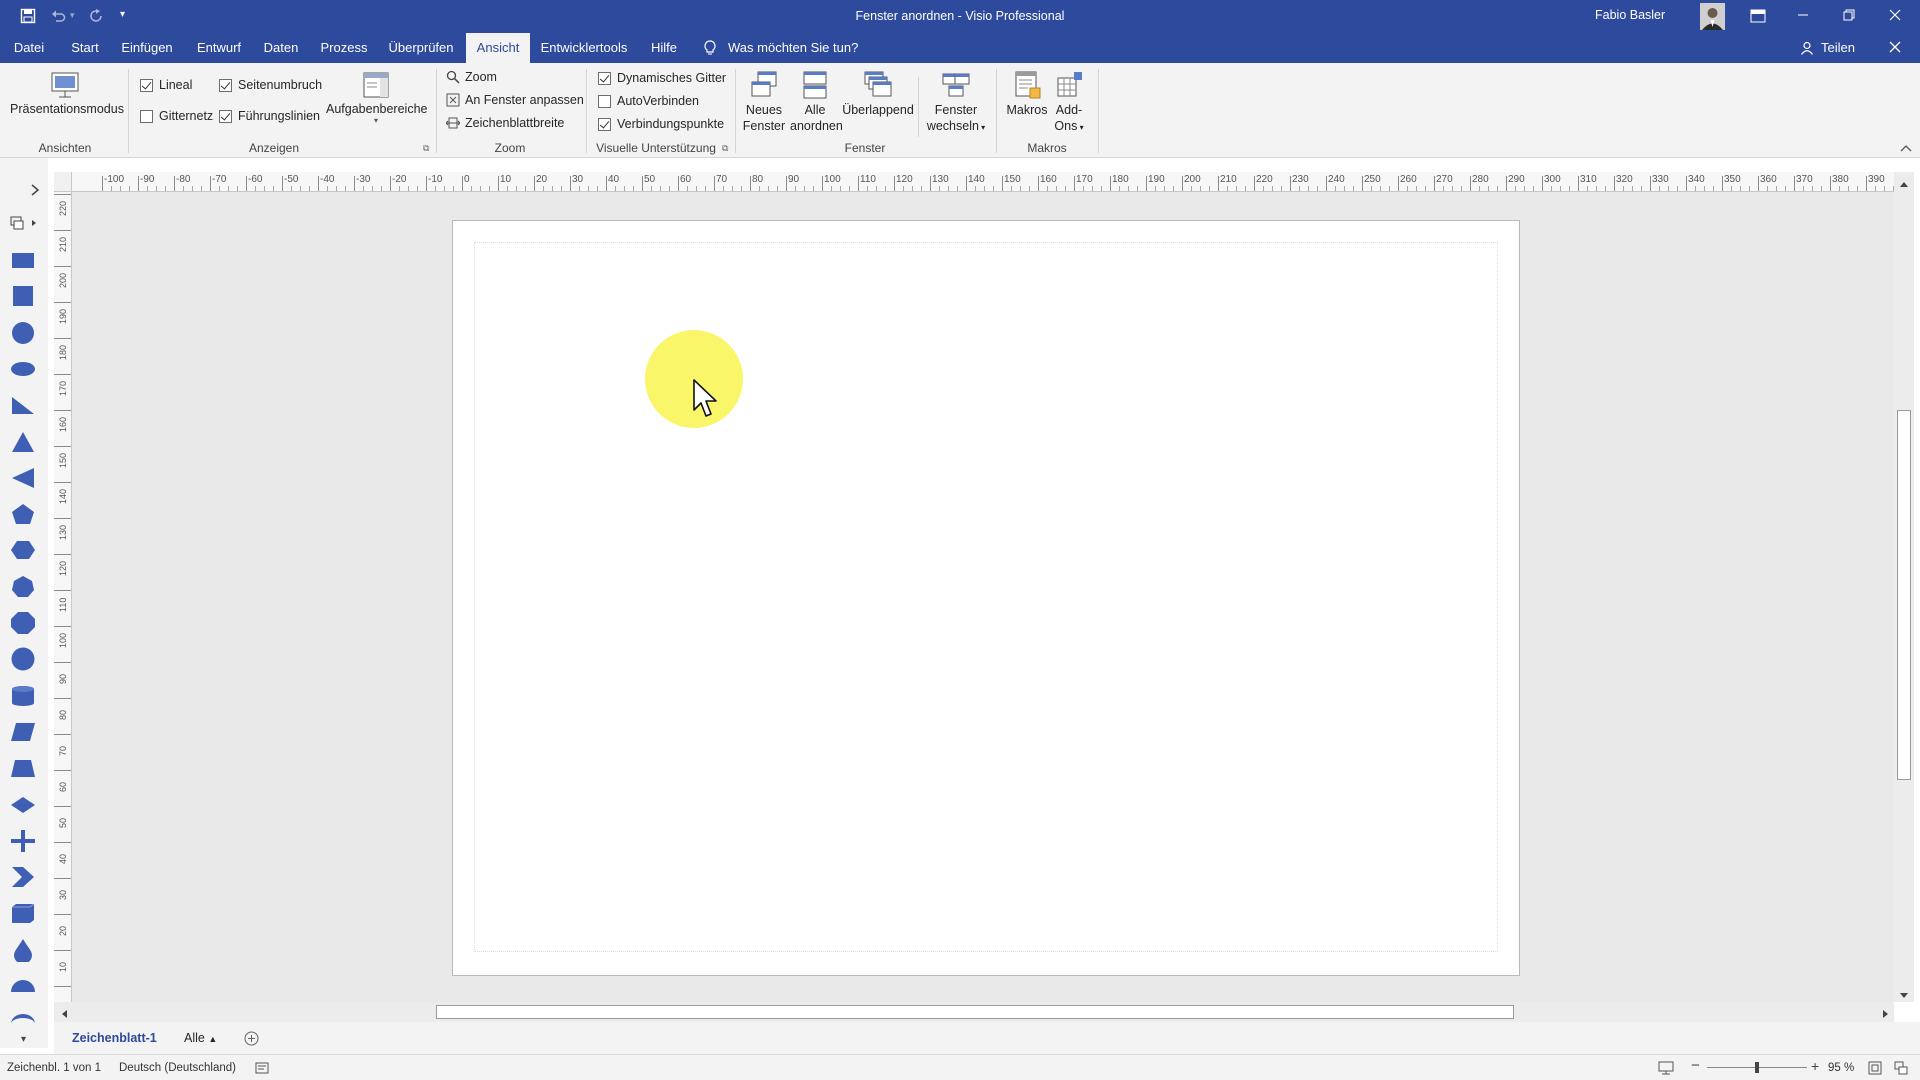  What do you see at coordinates (23, 1039) in the screenshot?
I see `more-shapes-icon: ▾` at bounding box center [23, 1039].